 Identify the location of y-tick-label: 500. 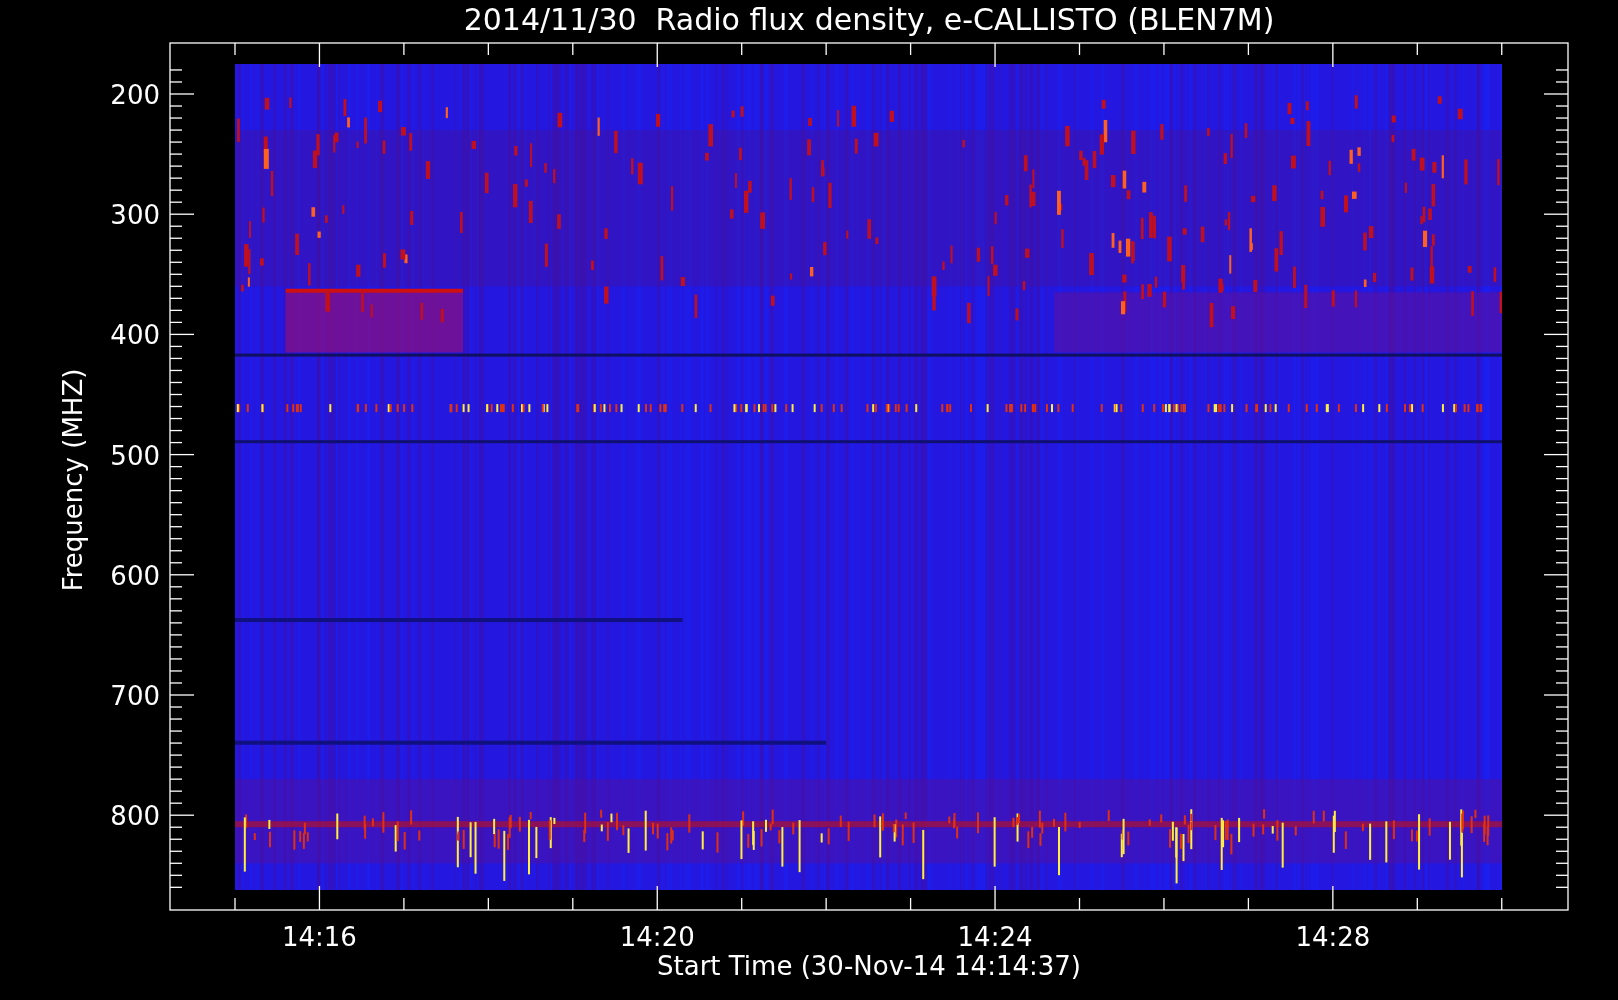
(135, 455).